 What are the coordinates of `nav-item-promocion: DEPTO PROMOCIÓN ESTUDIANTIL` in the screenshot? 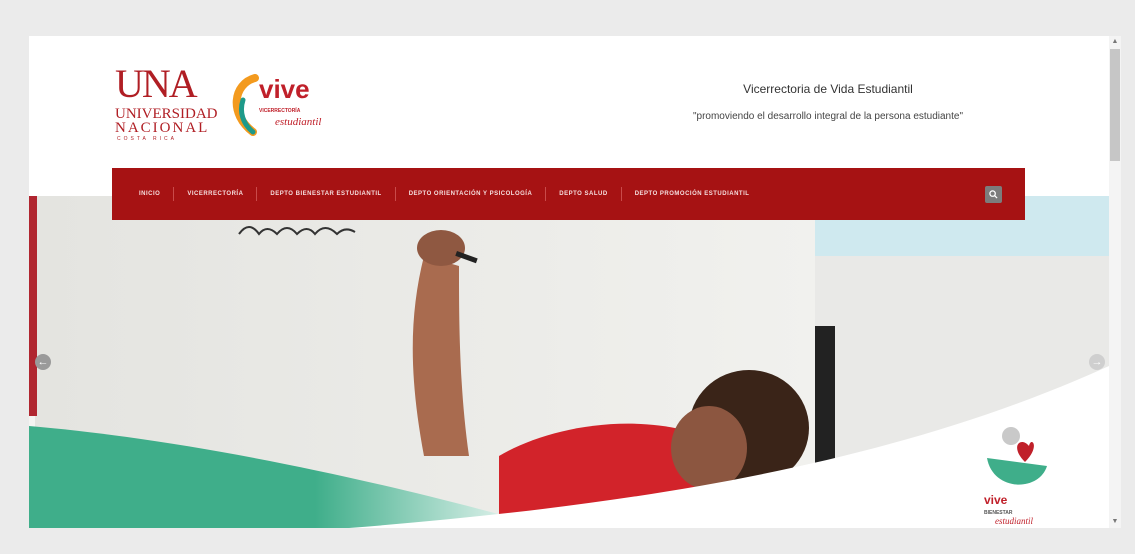 It's located at (692, 194).